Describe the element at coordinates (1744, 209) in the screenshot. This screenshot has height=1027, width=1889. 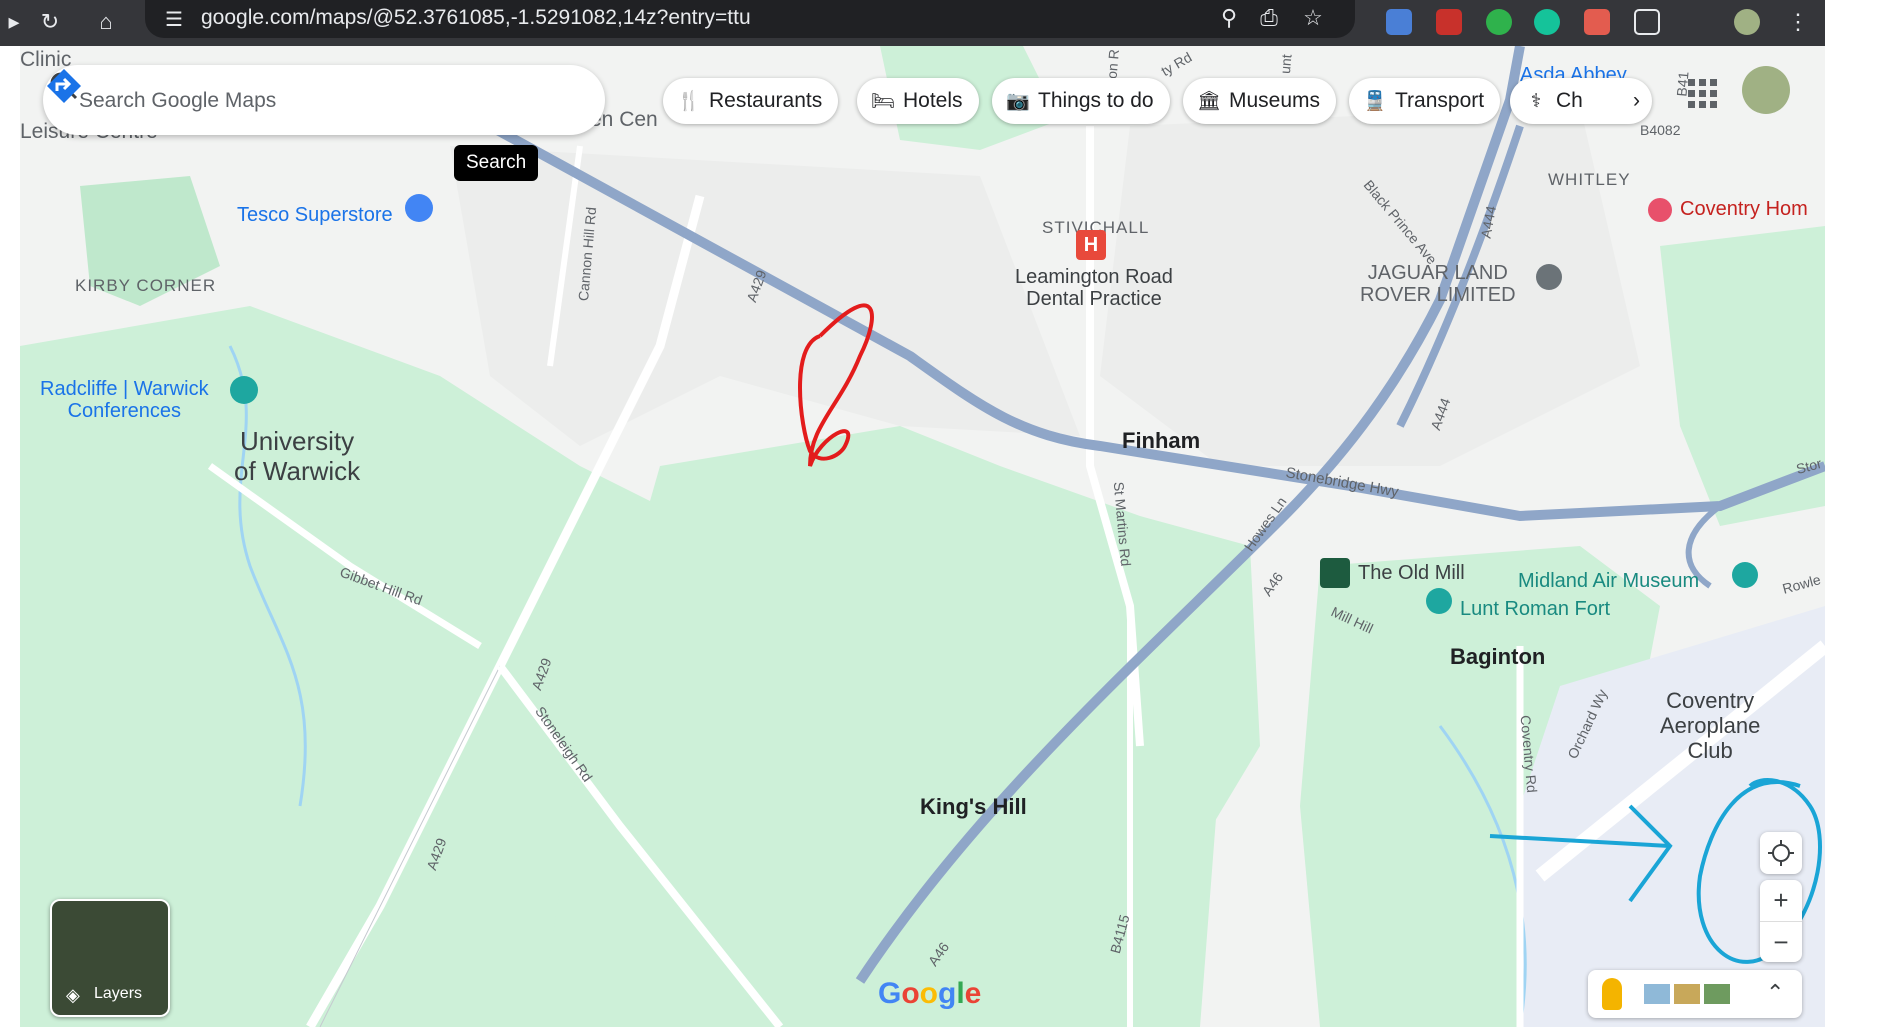
I see `poi-coventry-home: Coventry Hom` at that location.